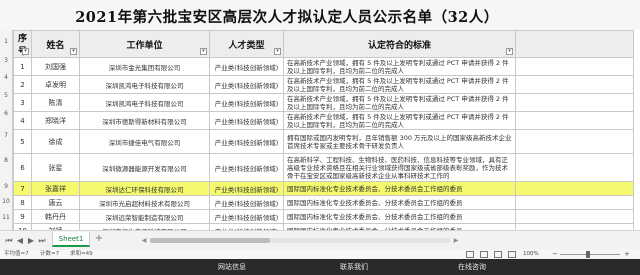 This screenshot has width=640, height=275. Describe the element at coordinates (531, 254) in the screenshot. I see `zoom-level: 100%` at that location.